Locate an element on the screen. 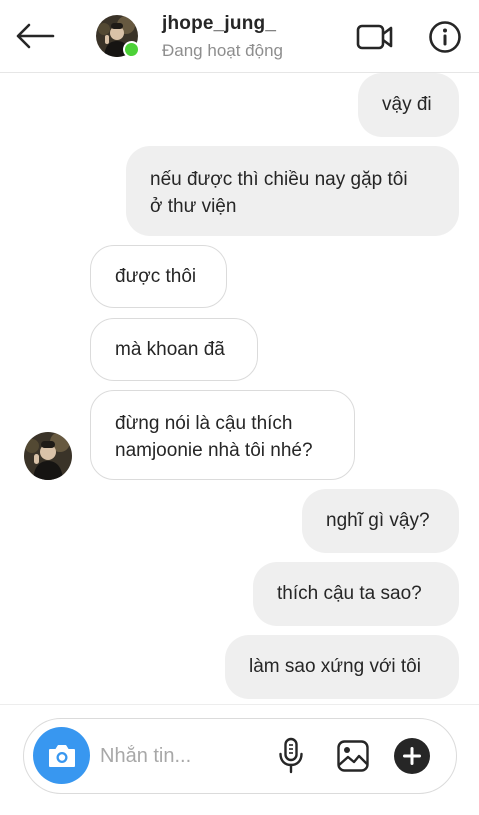 The height and width of the screenshot is (815, 479). chat-header: jhope_jung_ Đang hoạt động is located at coordinates (239, 36).